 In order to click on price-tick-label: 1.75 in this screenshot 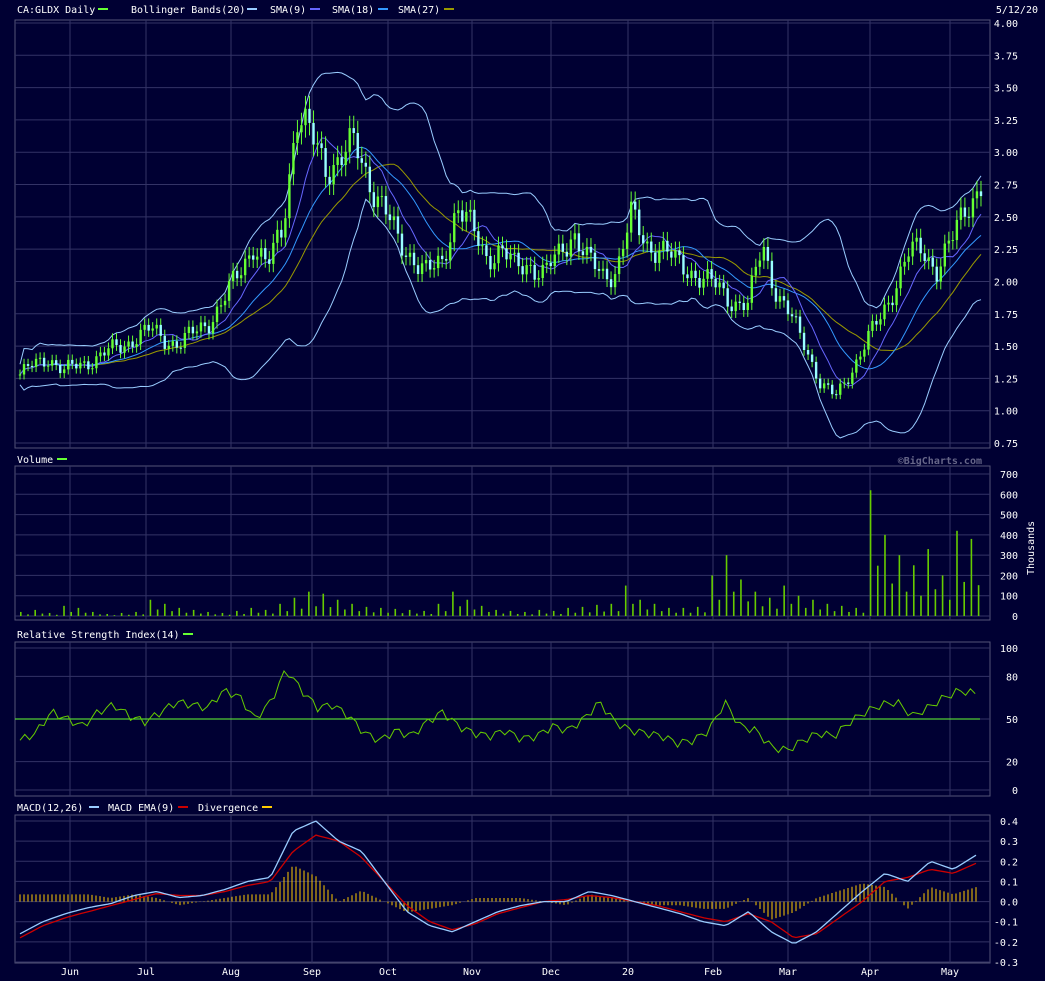, I will do `click(1006, 315)`.